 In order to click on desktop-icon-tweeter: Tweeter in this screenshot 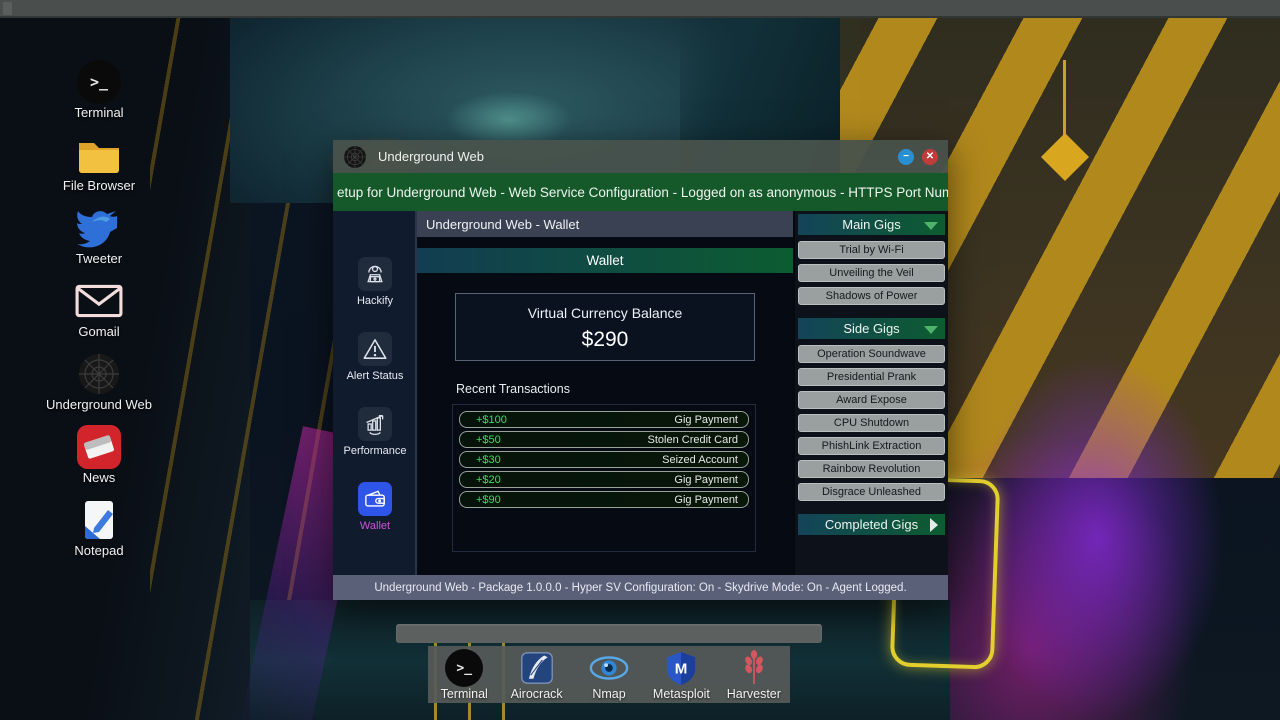, I will do `click(99, 235)`.